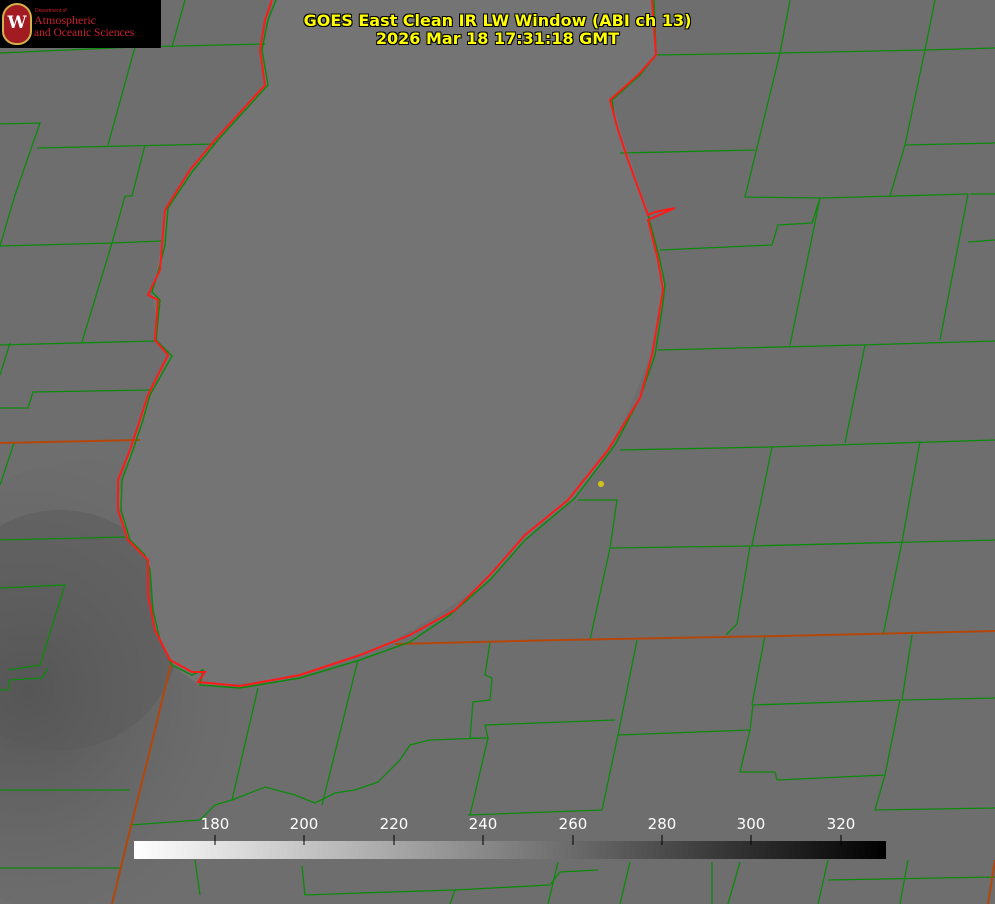  What do you see at coordinates (573, 824) in the screenshot?
I see `colorbar-tick-label: 260` at bounding box center [573, 824].